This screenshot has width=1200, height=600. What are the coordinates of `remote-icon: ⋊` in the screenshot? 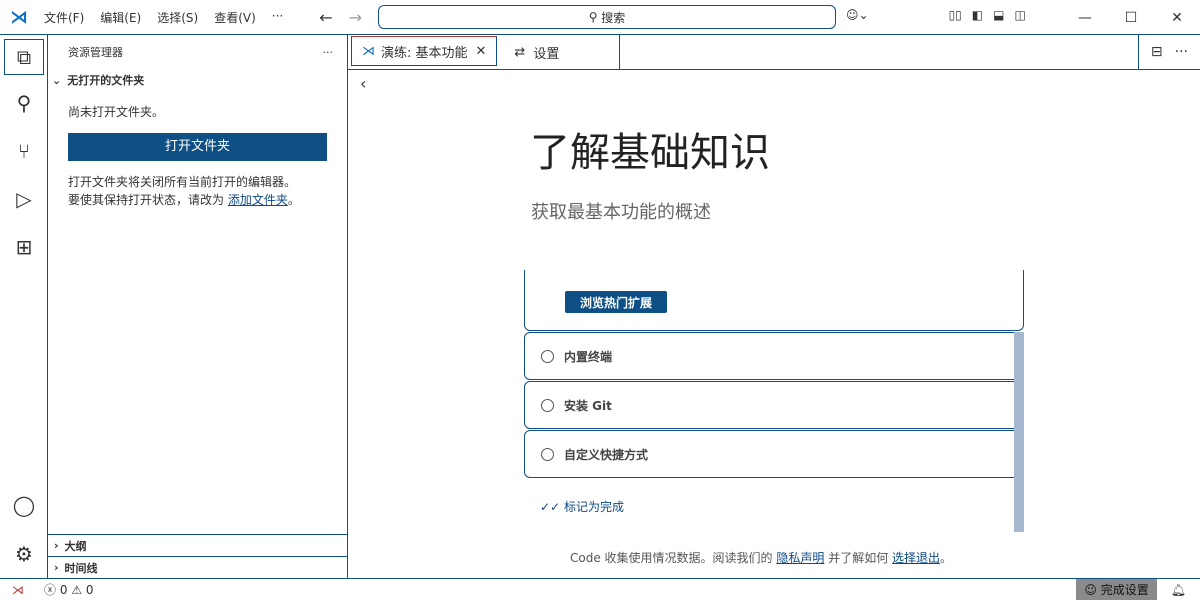 It's located at (18, 590).